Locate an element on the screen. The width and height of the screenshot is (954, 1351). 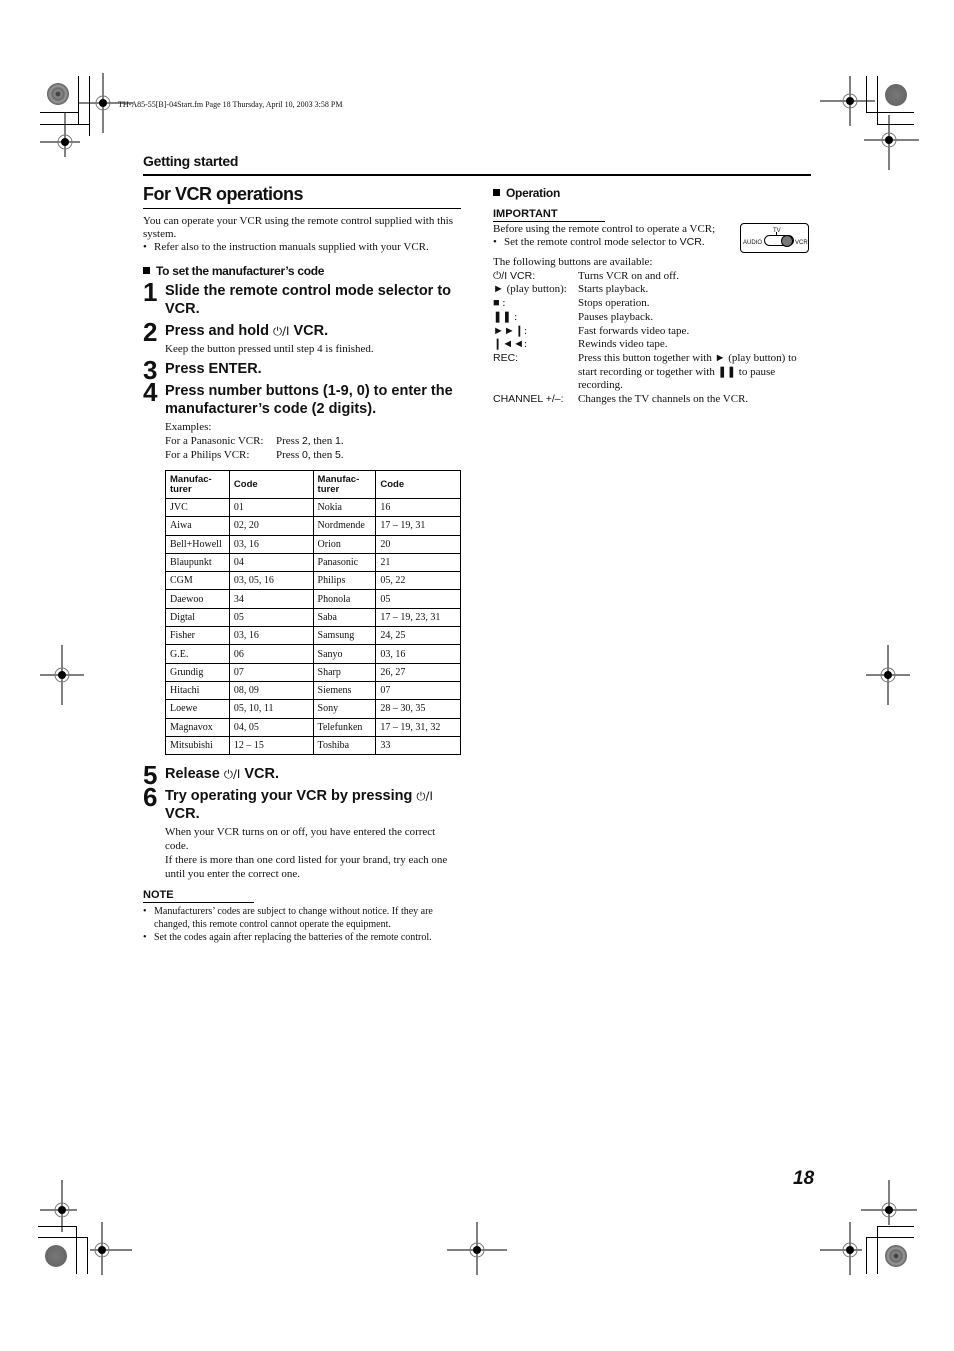
manufacturer-cell: Telefunken is located at coordinates (344, 727).